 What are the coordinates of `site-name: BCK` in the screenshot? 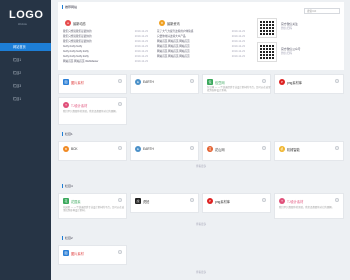 It's located at (74, 149).